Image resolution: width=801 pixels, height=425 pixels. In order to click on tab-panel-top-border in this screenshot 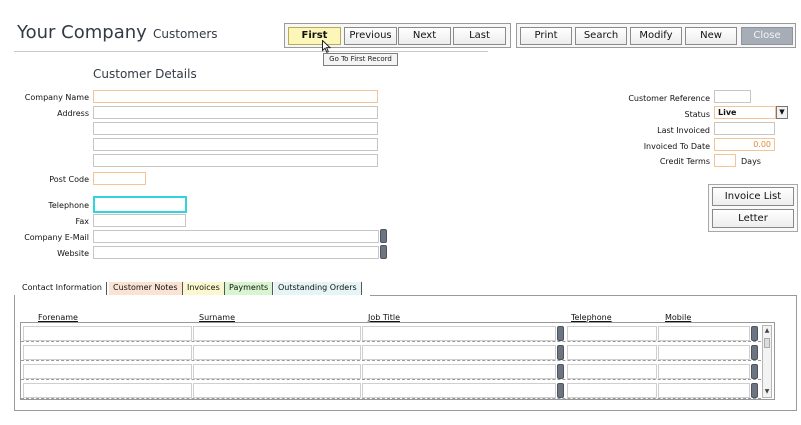, I will do `click(583, 295)`.